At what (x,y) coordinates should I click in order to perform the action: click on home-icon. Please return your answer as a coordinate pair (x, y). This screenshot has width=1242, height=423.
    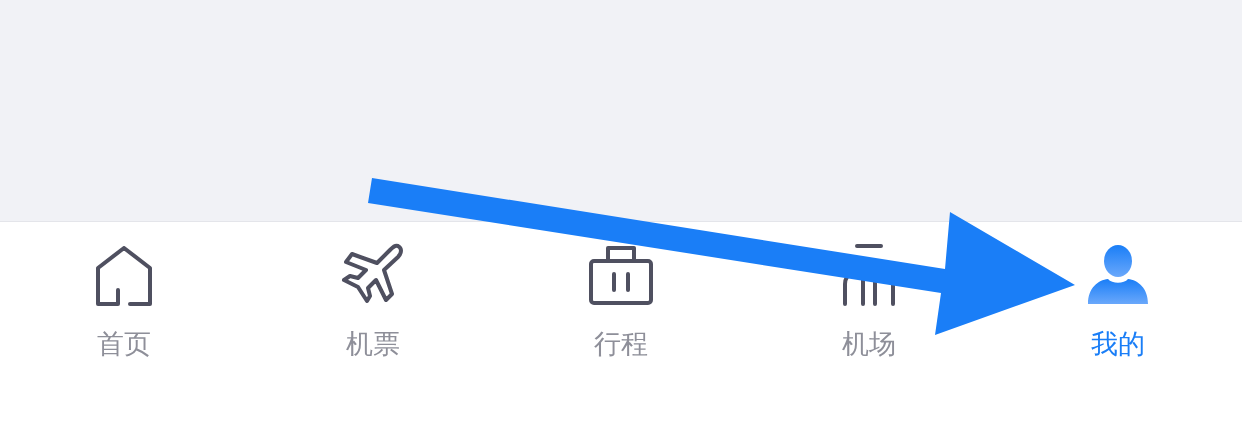
    Looking at the image, I should click on (124, 276).